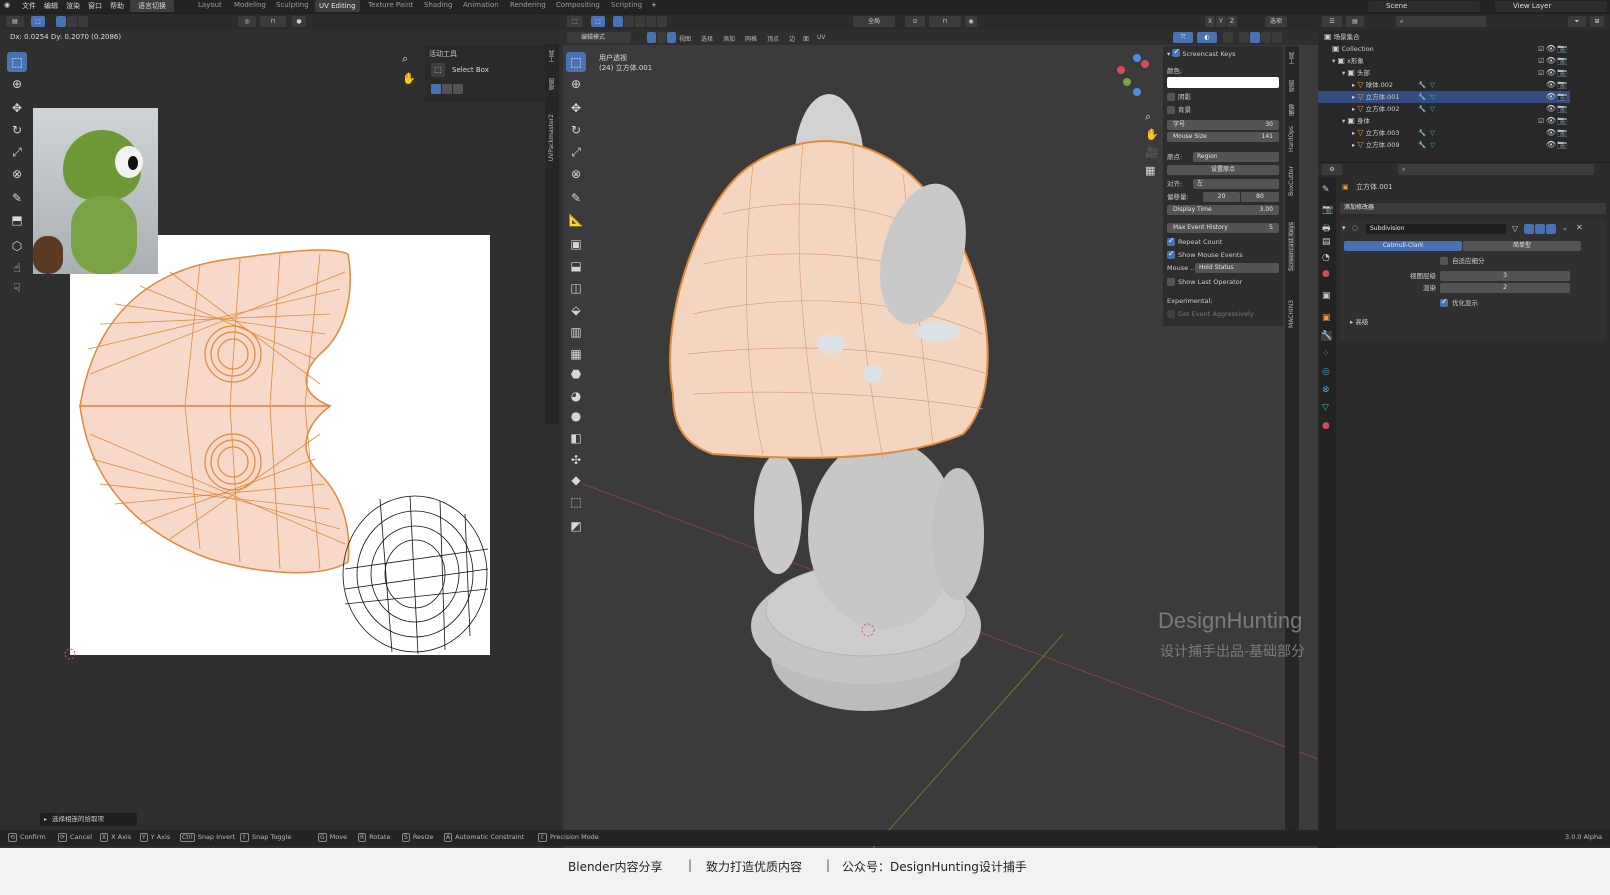 This screenshot has width=1610, height=895. What do you see at coordinates (1223, 82) in the screenshot?
I see `color-swatch` at bounding box center [1223, 82].